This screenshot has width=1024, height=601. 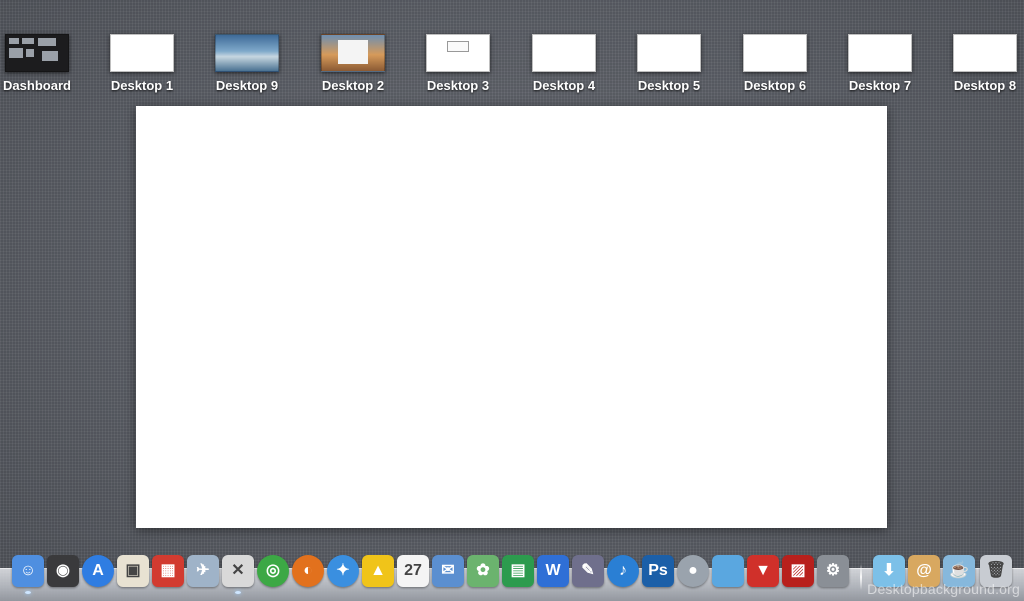 I want to click on ical-icon: 27, so click(x=413, y=571).